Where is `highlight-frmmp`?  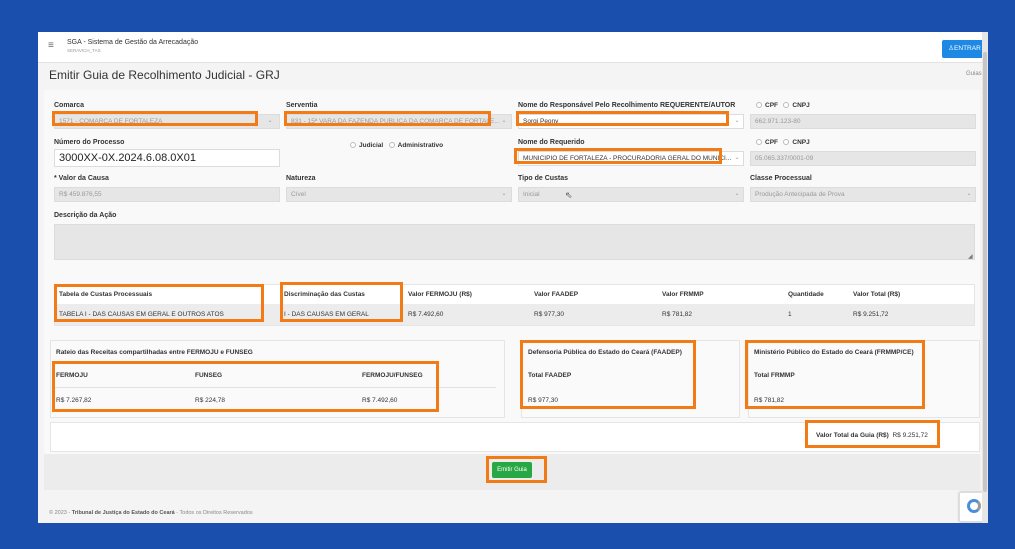 highlight-frmmp is located at coordinates (835, 374).